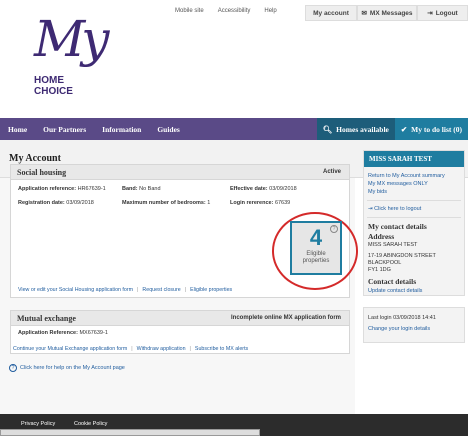 The image size is (468, 436). What do you see at coordinates (436, 129) in the screenshot?
I see `todo-list-label: My to do list (0)` at bounding box center [436, 129].